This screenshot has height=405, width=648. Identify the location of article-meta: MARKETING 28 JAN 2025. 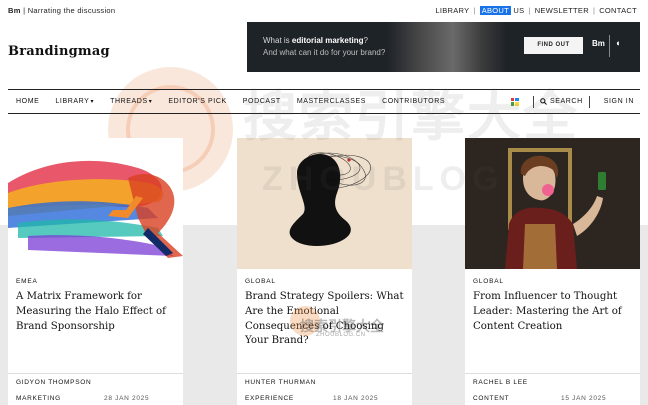
(96, 398).